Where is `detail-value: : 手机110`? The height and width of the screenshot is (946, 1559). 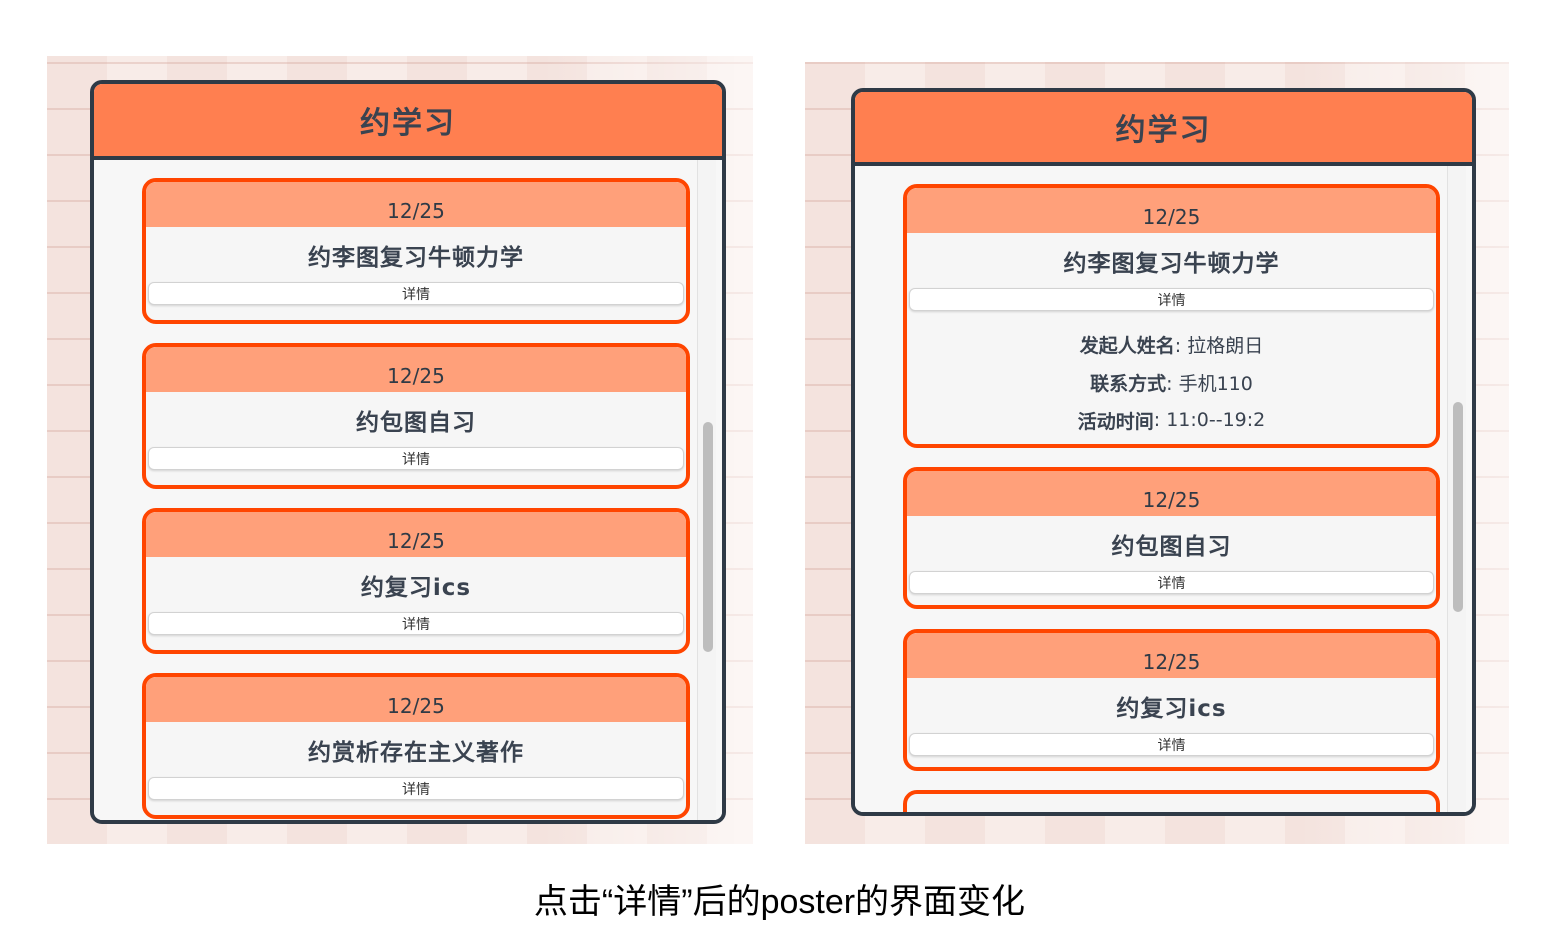 detail-value: : 手机110 is located at coordinates (1209, 383).